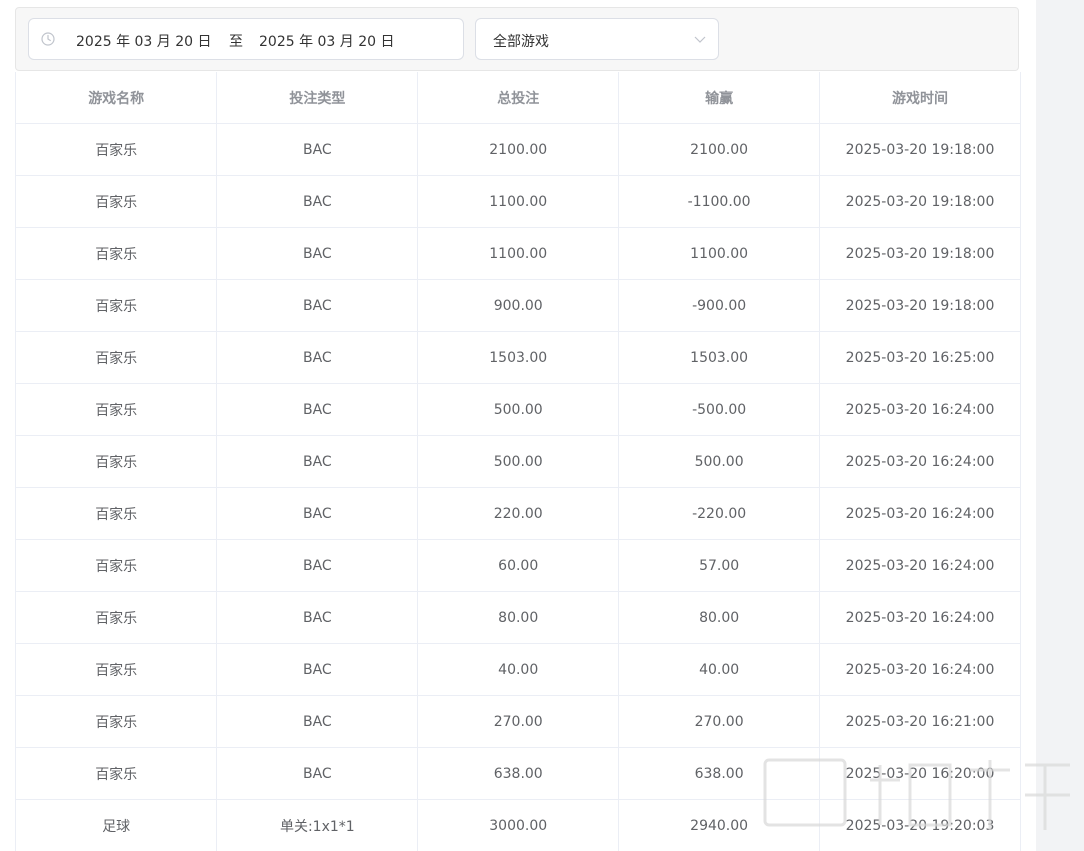 The height and width of the screenshot is (851, 1084). I want to click on page-gutter, so click(1060, 425).